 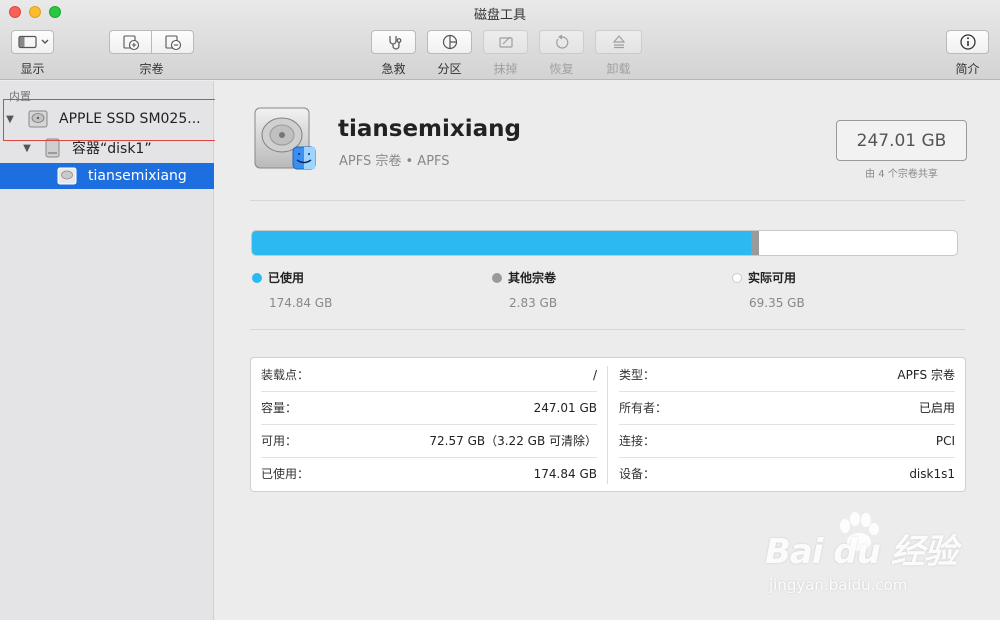 I want to click on view-button, so click(x=32, y=42).